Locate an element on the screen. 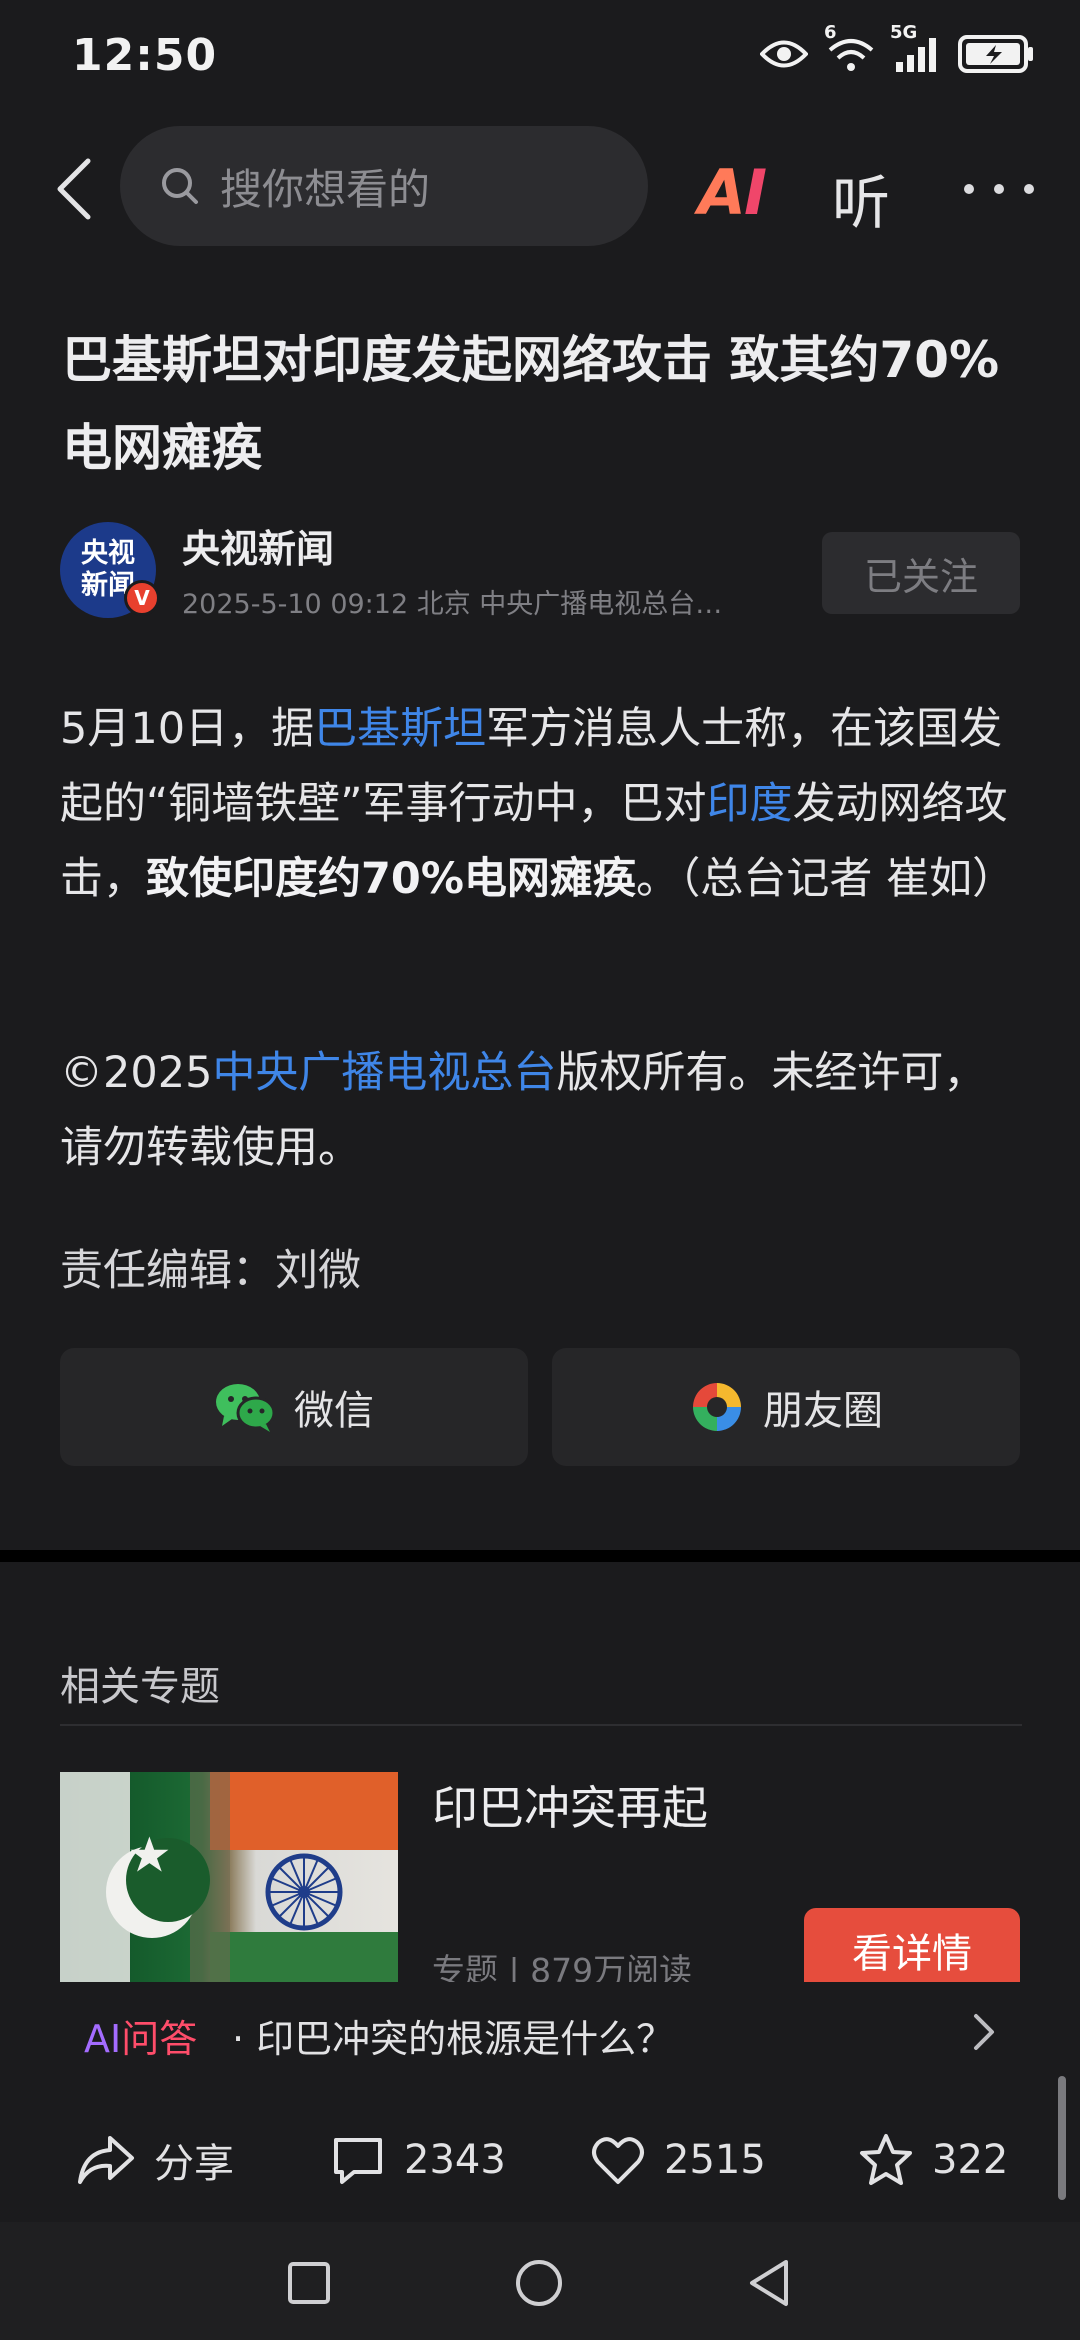  topic-thumbnail is located at coordinates (229, 1877).